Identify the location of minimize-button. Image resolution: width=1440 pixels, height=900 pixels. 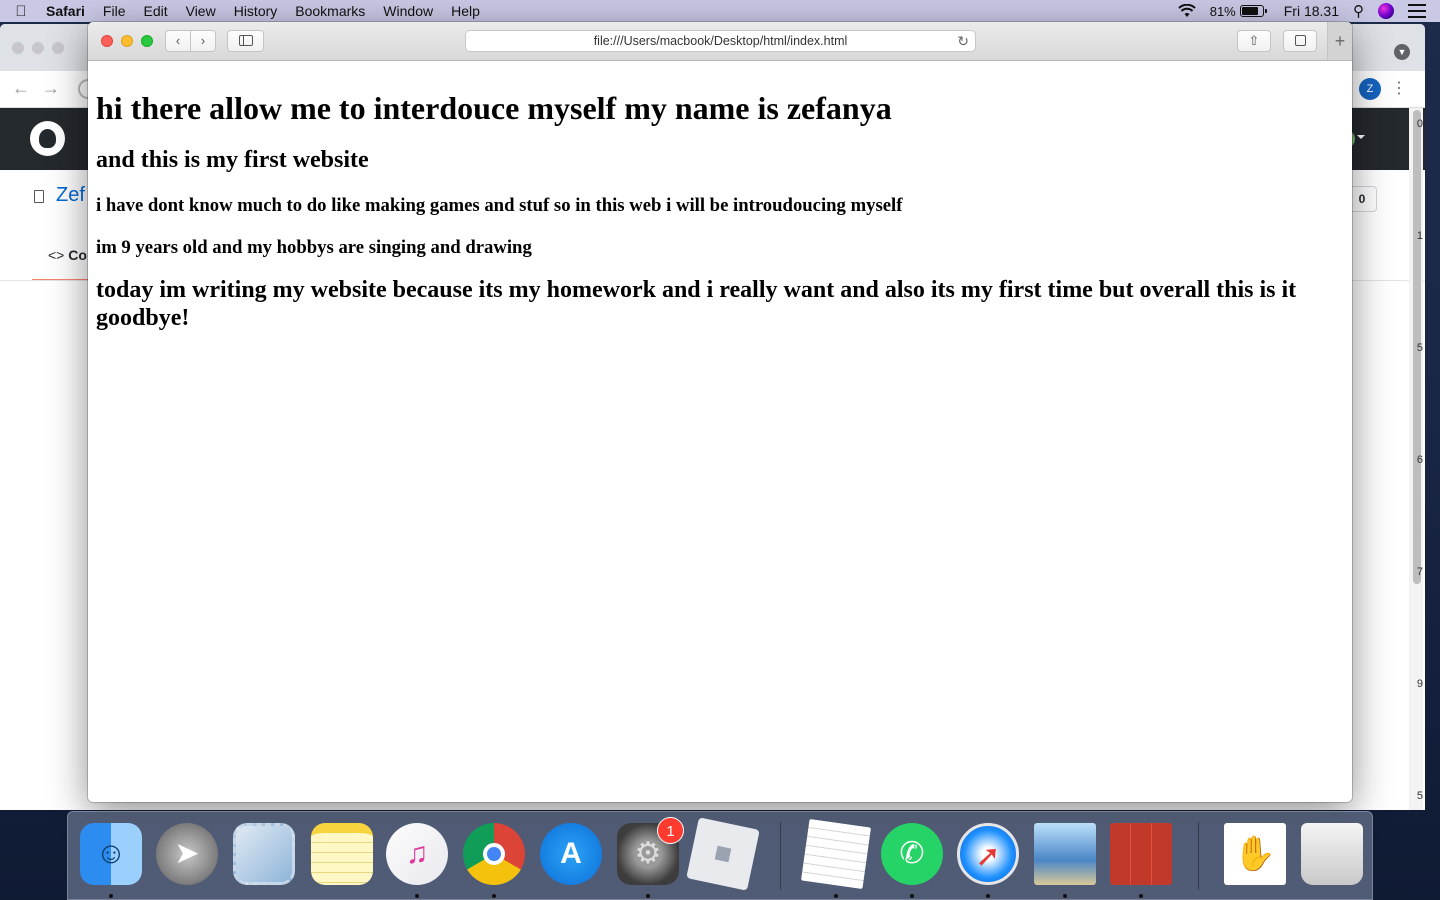
(127, 41).